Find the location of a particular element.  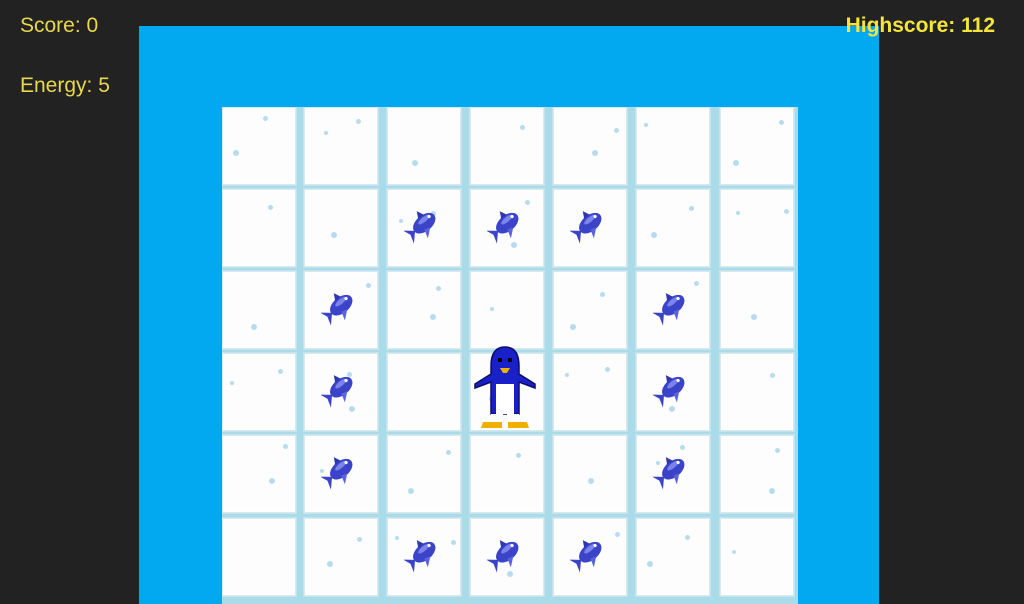

highscore-label: Highscore: 112 is located at coordinates (920, 25).